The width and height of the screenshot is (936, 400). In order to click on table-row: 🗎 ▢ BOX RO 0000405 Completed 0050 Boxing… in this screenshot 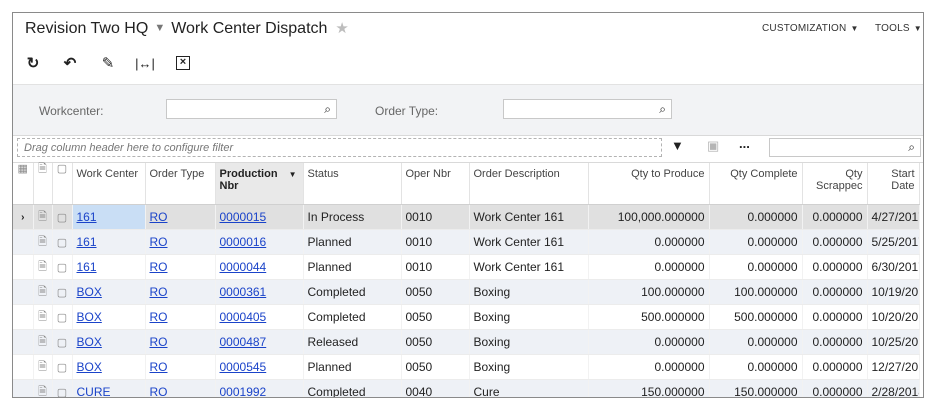, I will do `click(466, 317)`.